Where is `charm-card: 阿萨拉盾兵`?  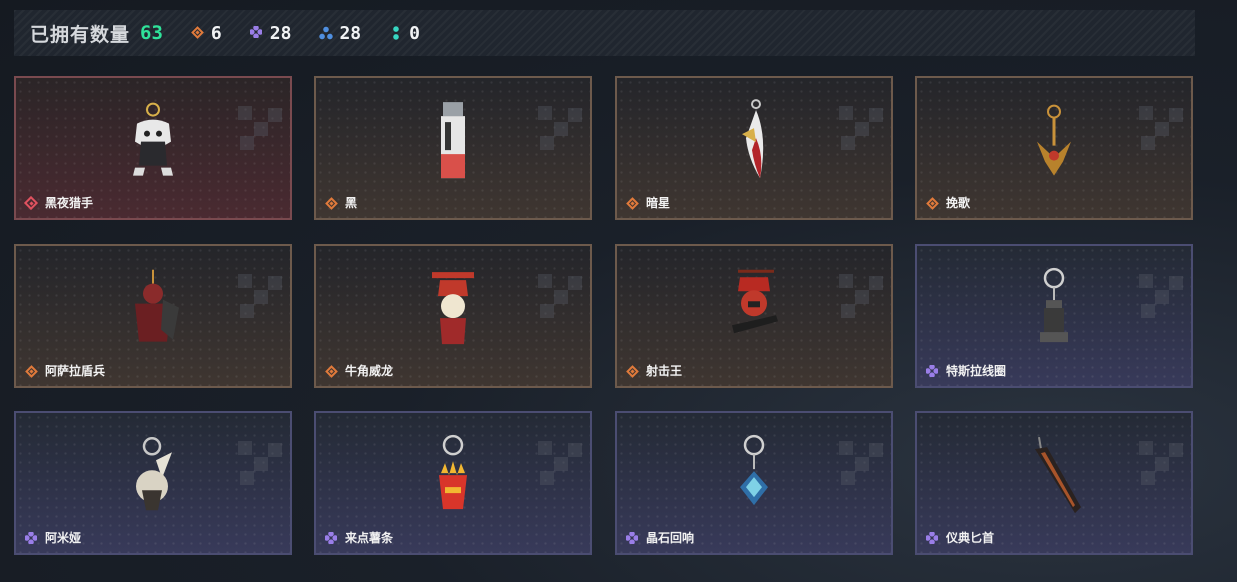 charm-card: 阿萨拉盾兵 is located at coordinates (153, 316).